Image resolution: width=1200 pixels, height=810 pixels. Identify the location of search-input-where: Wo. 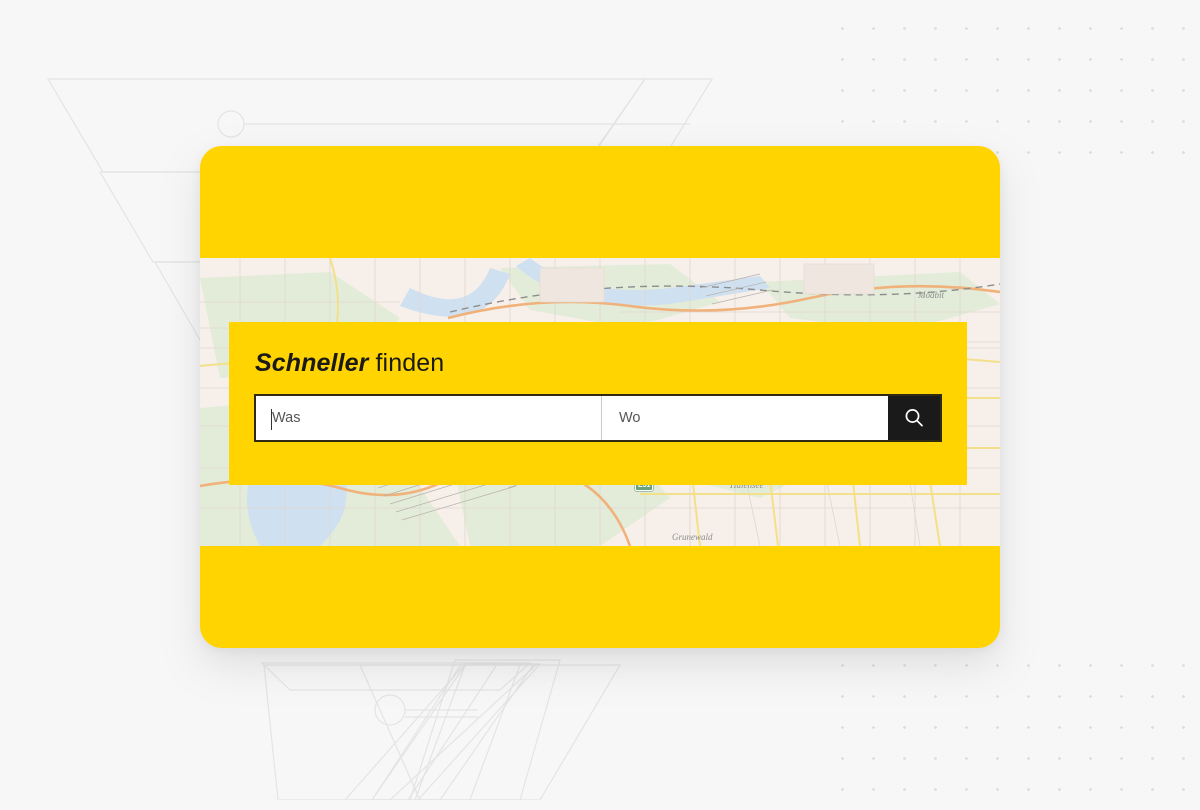
(744, 418).